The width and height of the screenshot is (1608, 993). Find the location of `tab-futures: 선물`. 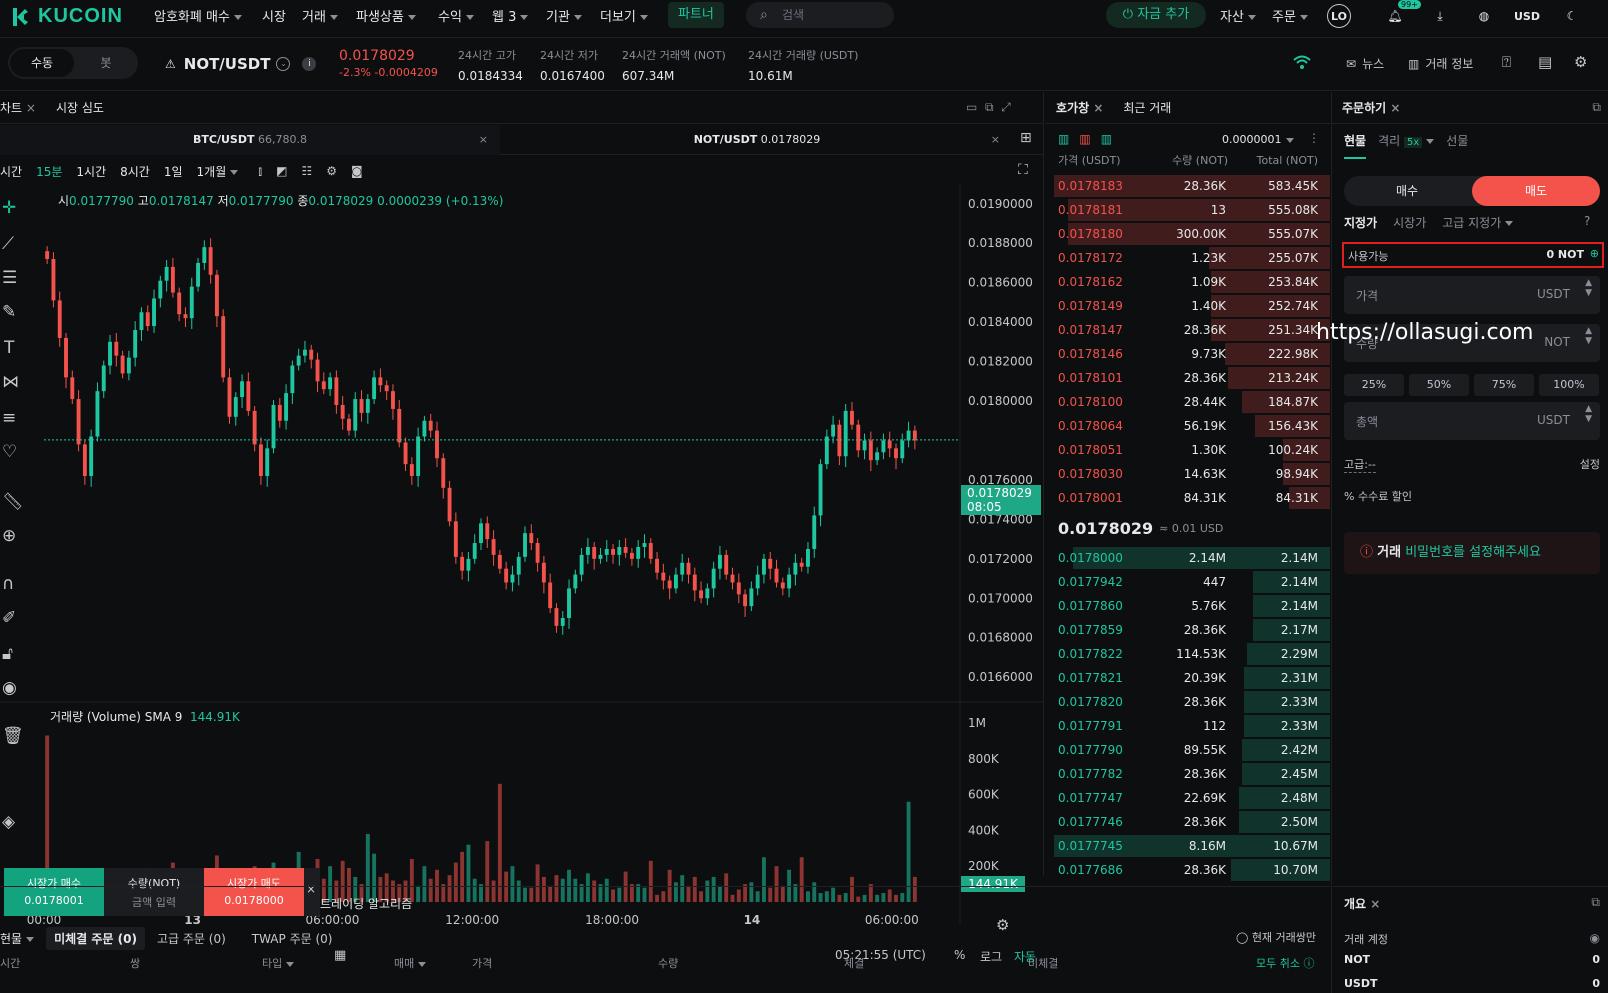

tab-futures: 선물 is located at coordinates (1457, 145).